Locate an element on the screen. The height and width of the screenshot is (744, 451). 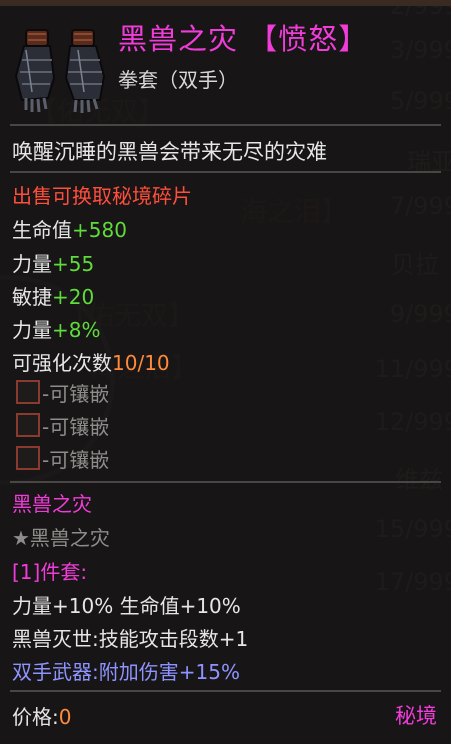
stat-line: 力量+55 is located at coordinates (53, 262).